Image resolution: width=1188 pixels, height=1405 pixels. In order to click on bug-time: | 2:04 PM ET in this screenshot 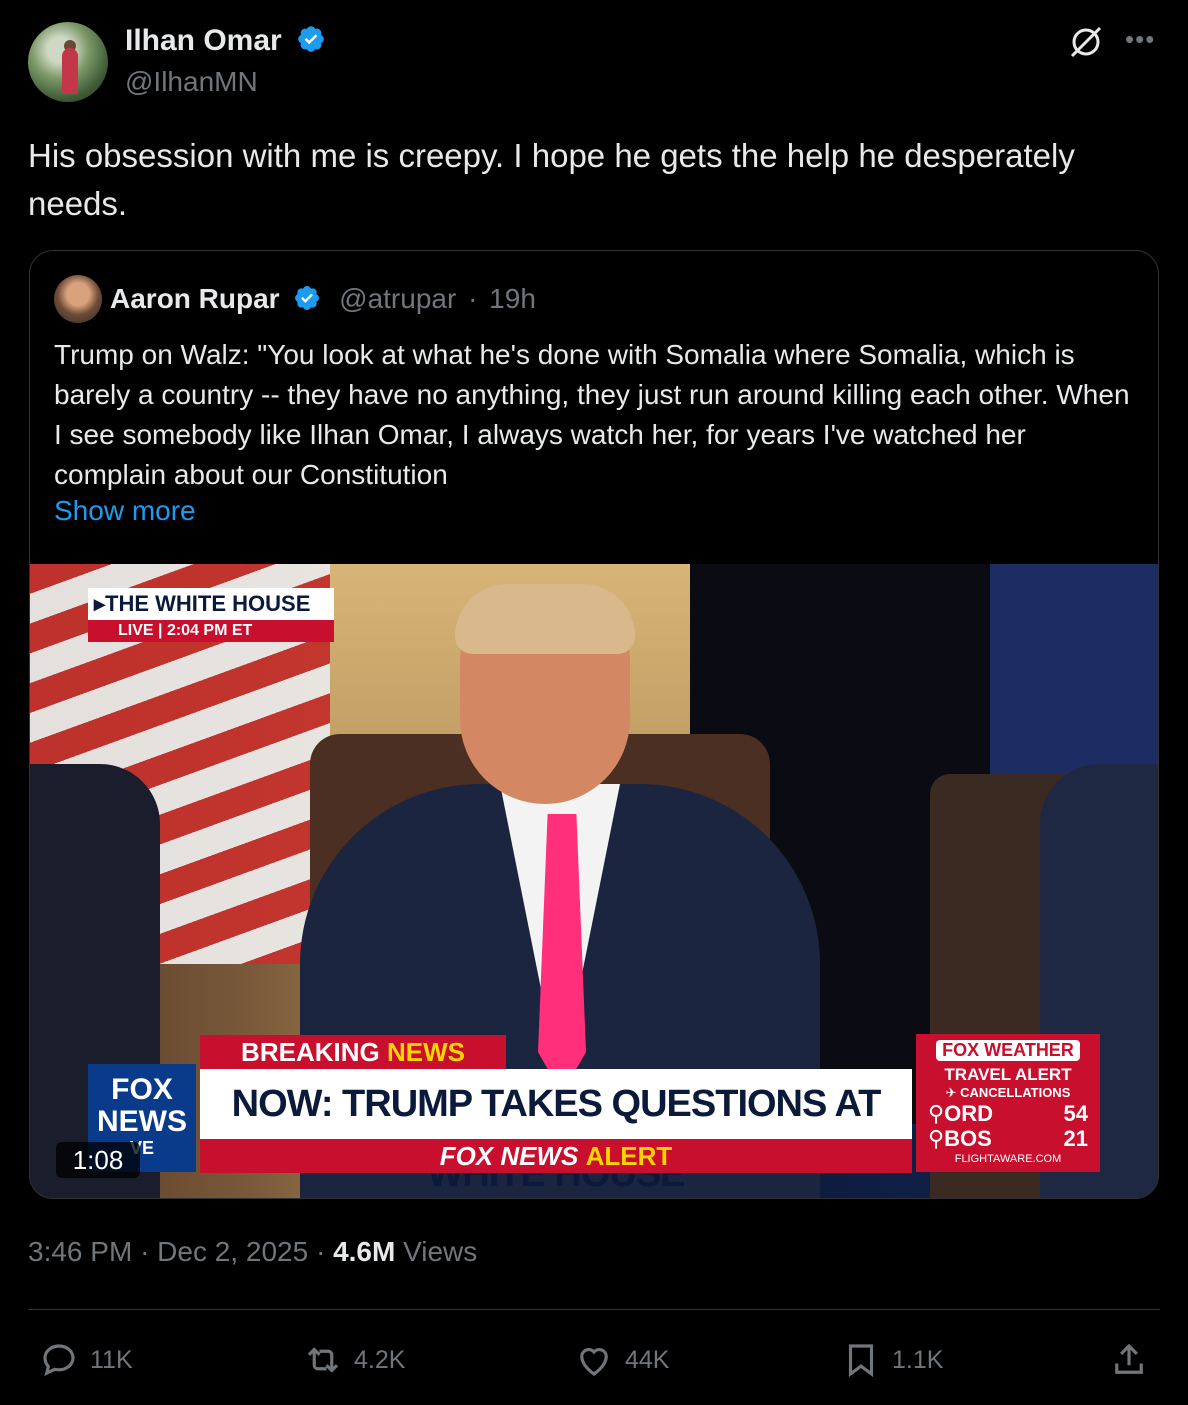, I will do `click(205, 630)`.